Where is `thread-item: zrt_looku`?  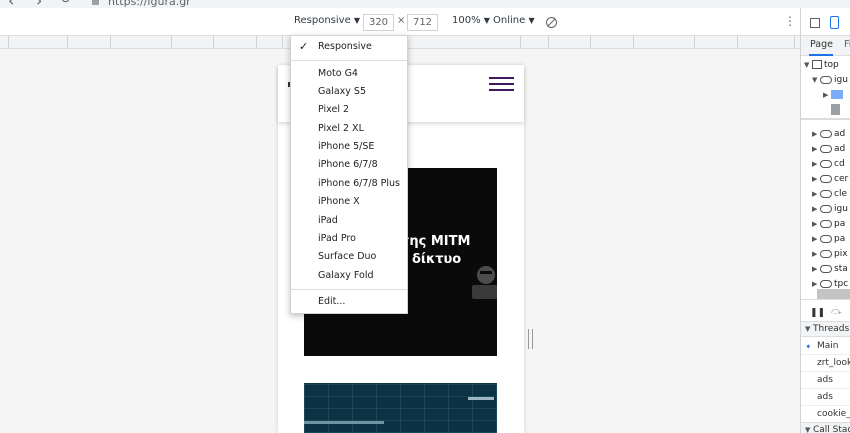
thread-item: zrt_looku is located at coordinates (825, 363).